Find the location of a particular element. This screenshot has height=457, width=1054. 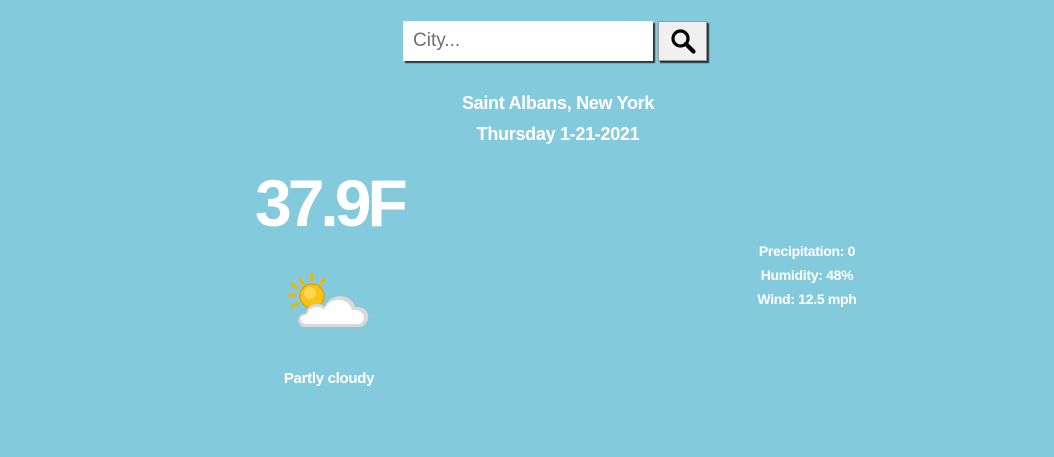

temperature: 37.9F is located at coordinates (331, 203).